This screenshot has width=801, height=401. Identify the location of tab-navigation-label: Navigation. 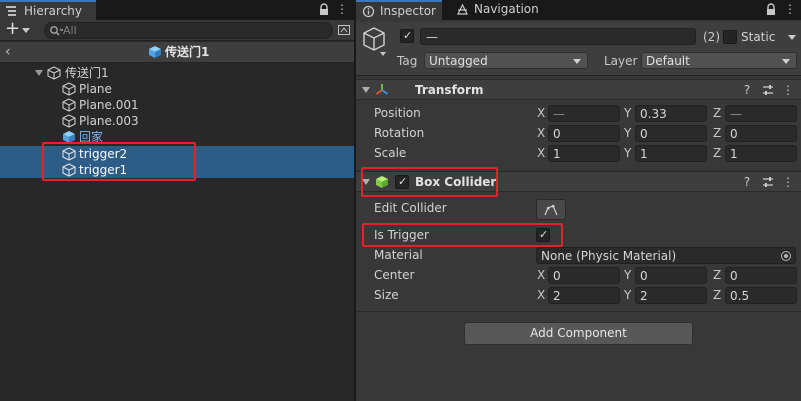
(506, 9).